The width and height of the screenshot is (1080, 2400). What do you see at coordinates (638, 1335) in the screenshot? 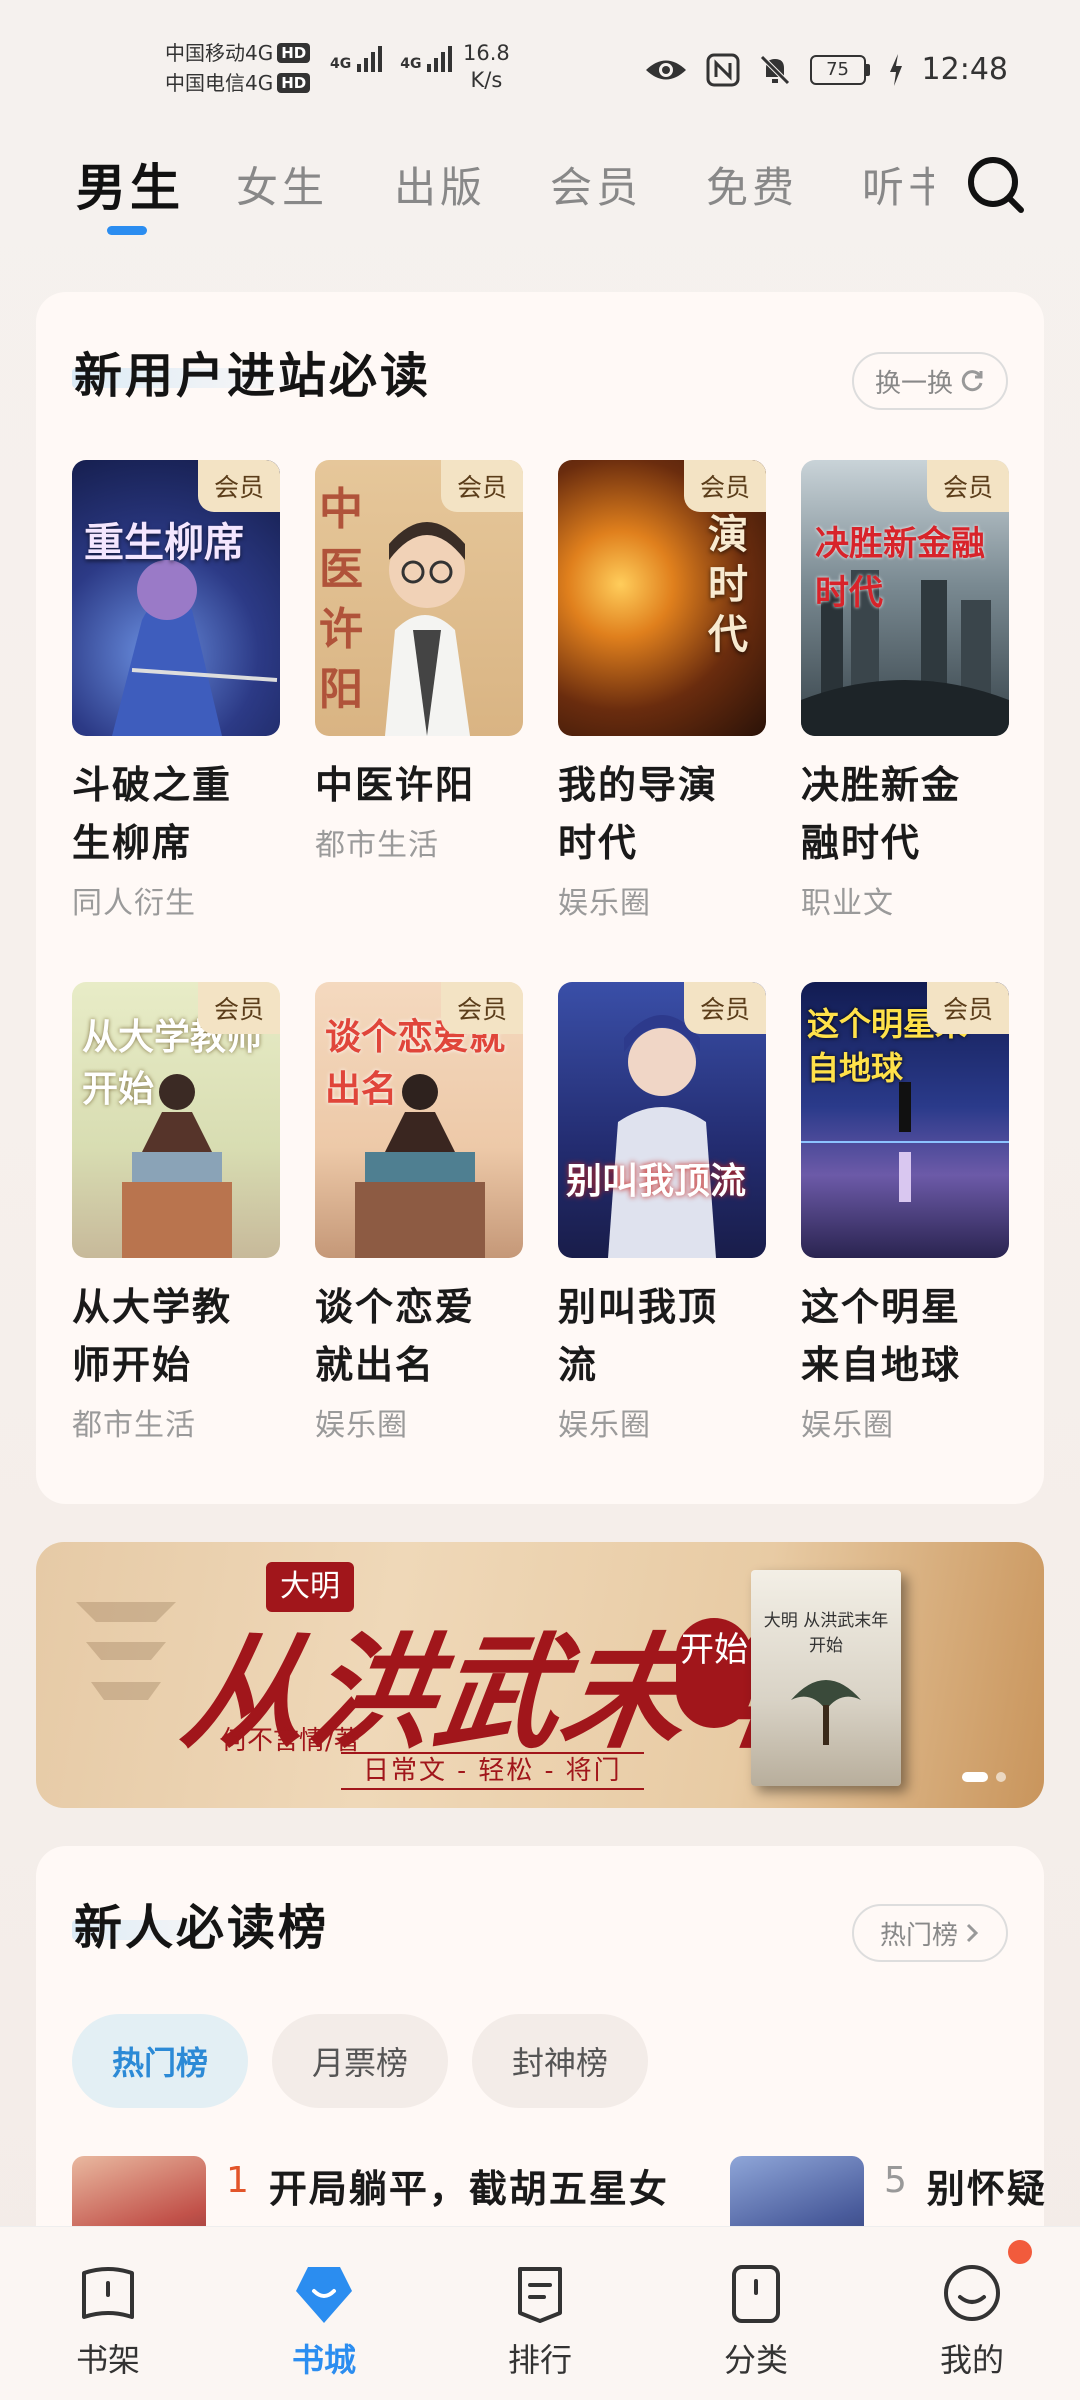
I see `book-title: 别叫我顶流` at bounding box center [638, 1335].